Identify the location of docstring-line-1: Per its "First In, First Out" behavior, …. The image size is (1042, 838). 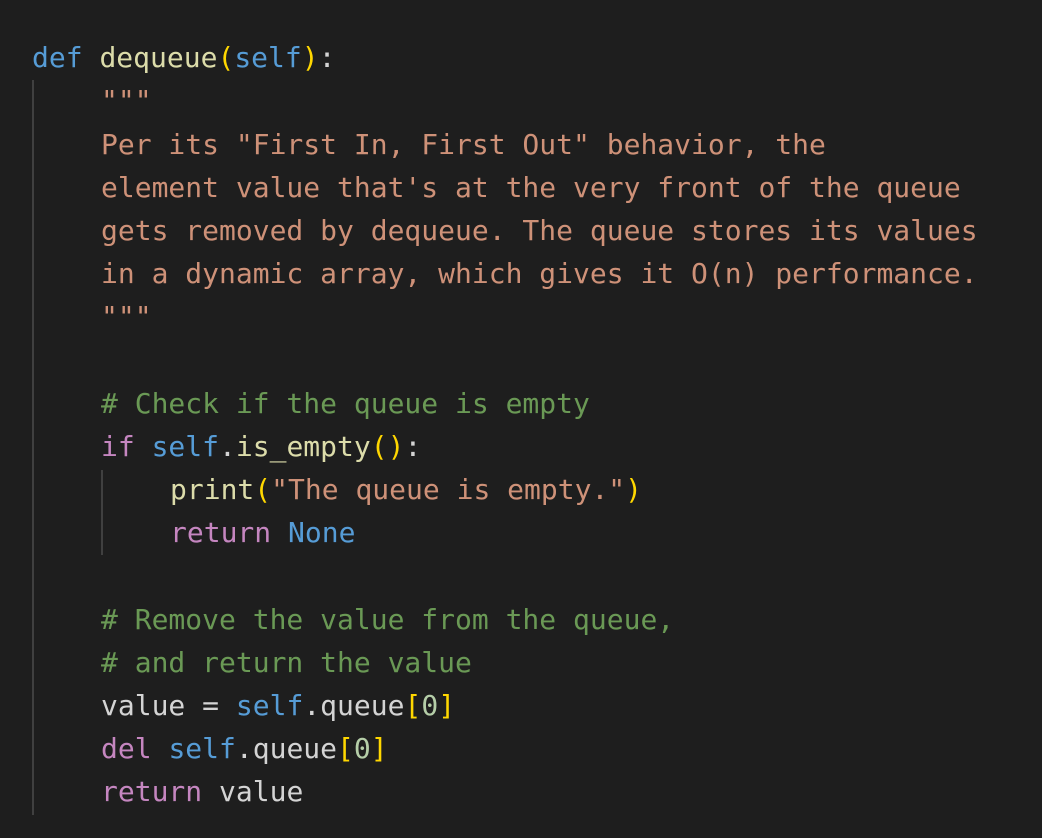
(463, 144).